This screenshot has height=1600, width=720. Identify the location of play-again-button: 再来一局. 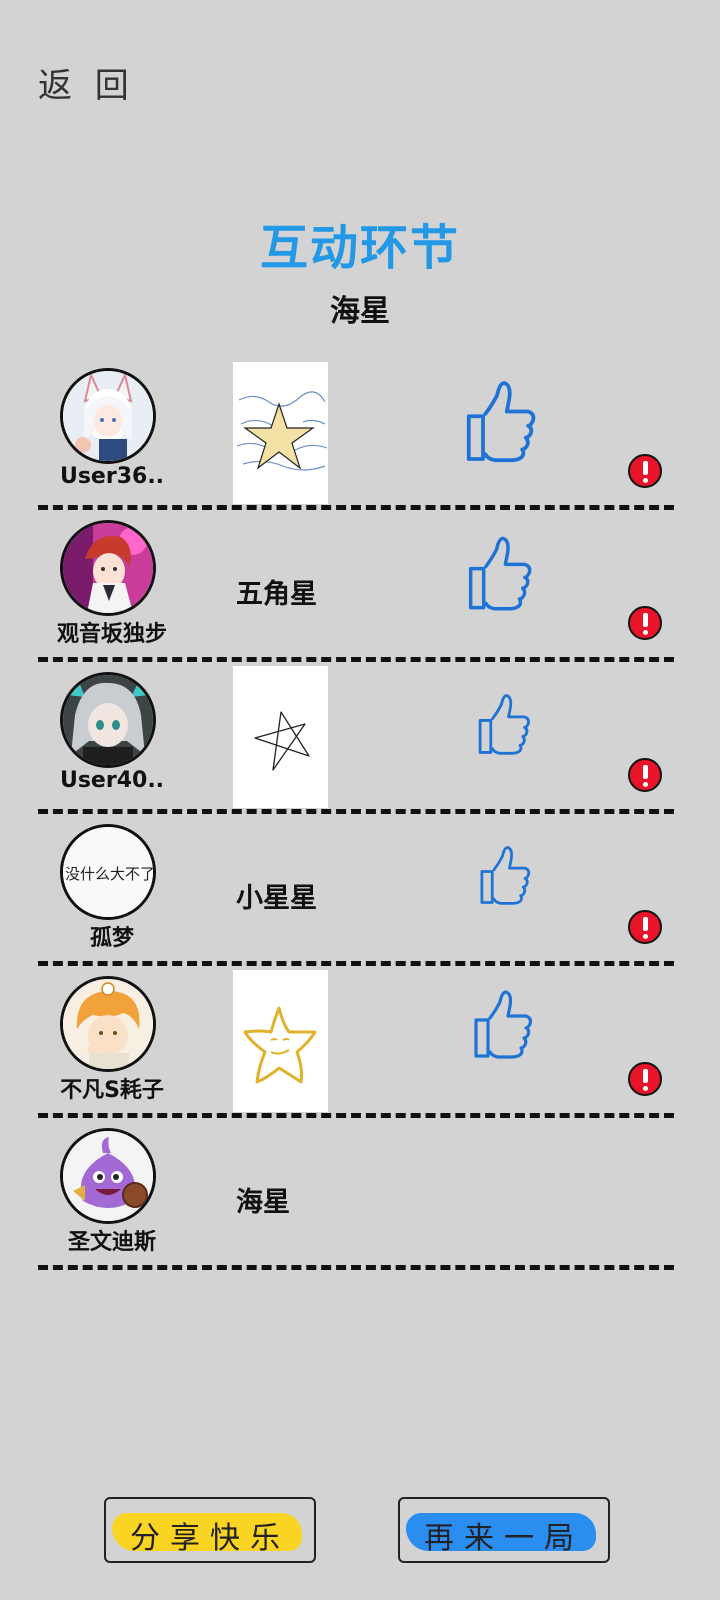
(504, 1530).